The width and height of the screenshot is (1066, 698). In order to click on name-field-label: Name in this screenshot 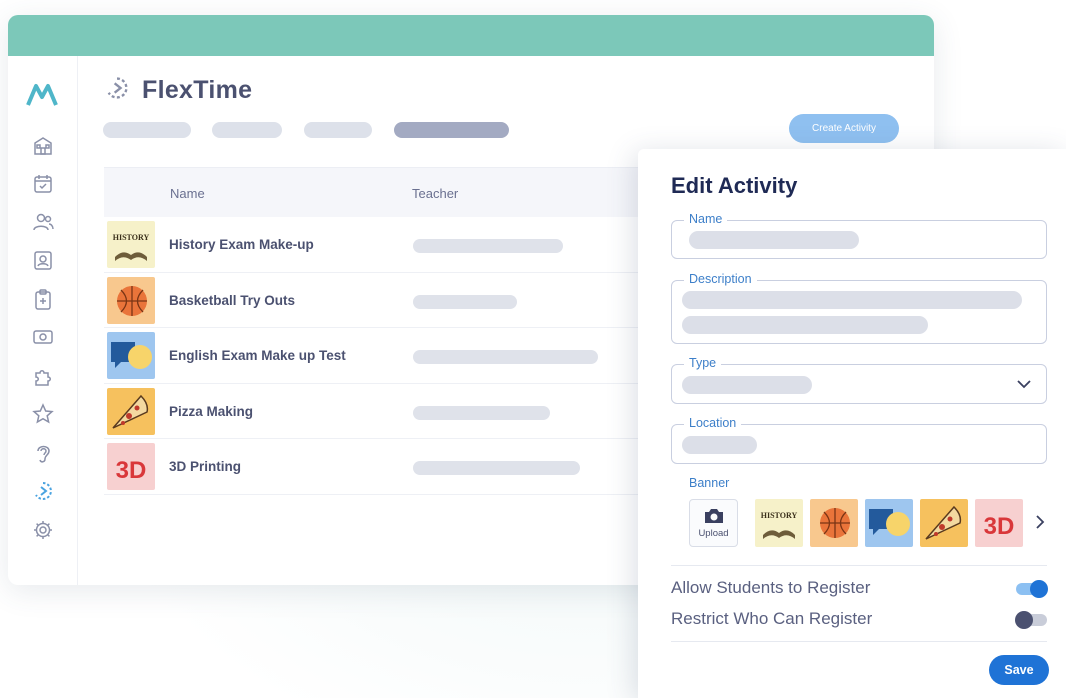, I will do `click(706, 219)`.